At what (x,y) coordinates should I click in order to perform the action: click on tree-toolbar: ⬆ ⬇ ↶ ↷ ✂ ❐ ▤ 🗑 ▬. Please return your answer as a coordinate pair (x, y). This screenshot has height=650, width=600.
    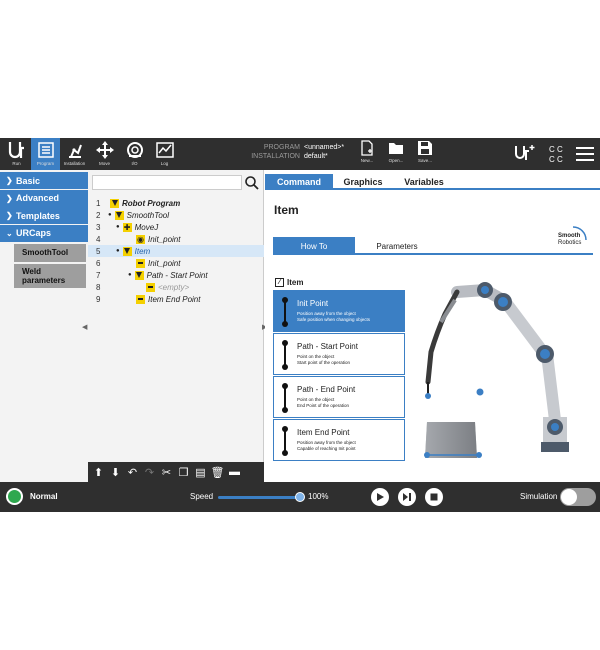
    Looking at the image, I should click on (176, 472).